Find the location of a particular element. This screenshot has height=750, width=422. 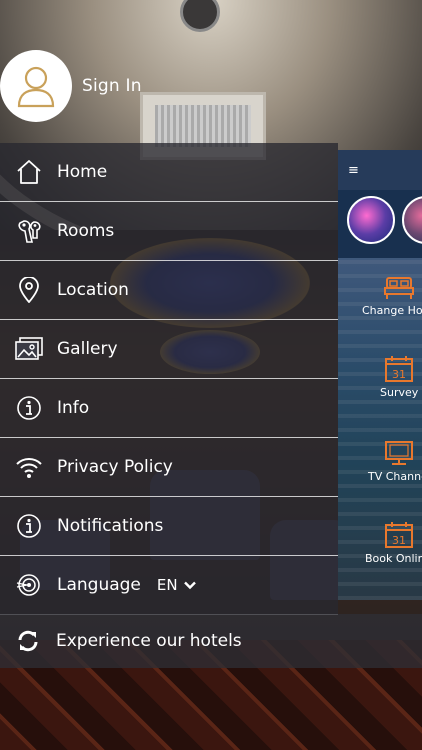

menu-item-language: Language EN is located at coordinates (169, 585).